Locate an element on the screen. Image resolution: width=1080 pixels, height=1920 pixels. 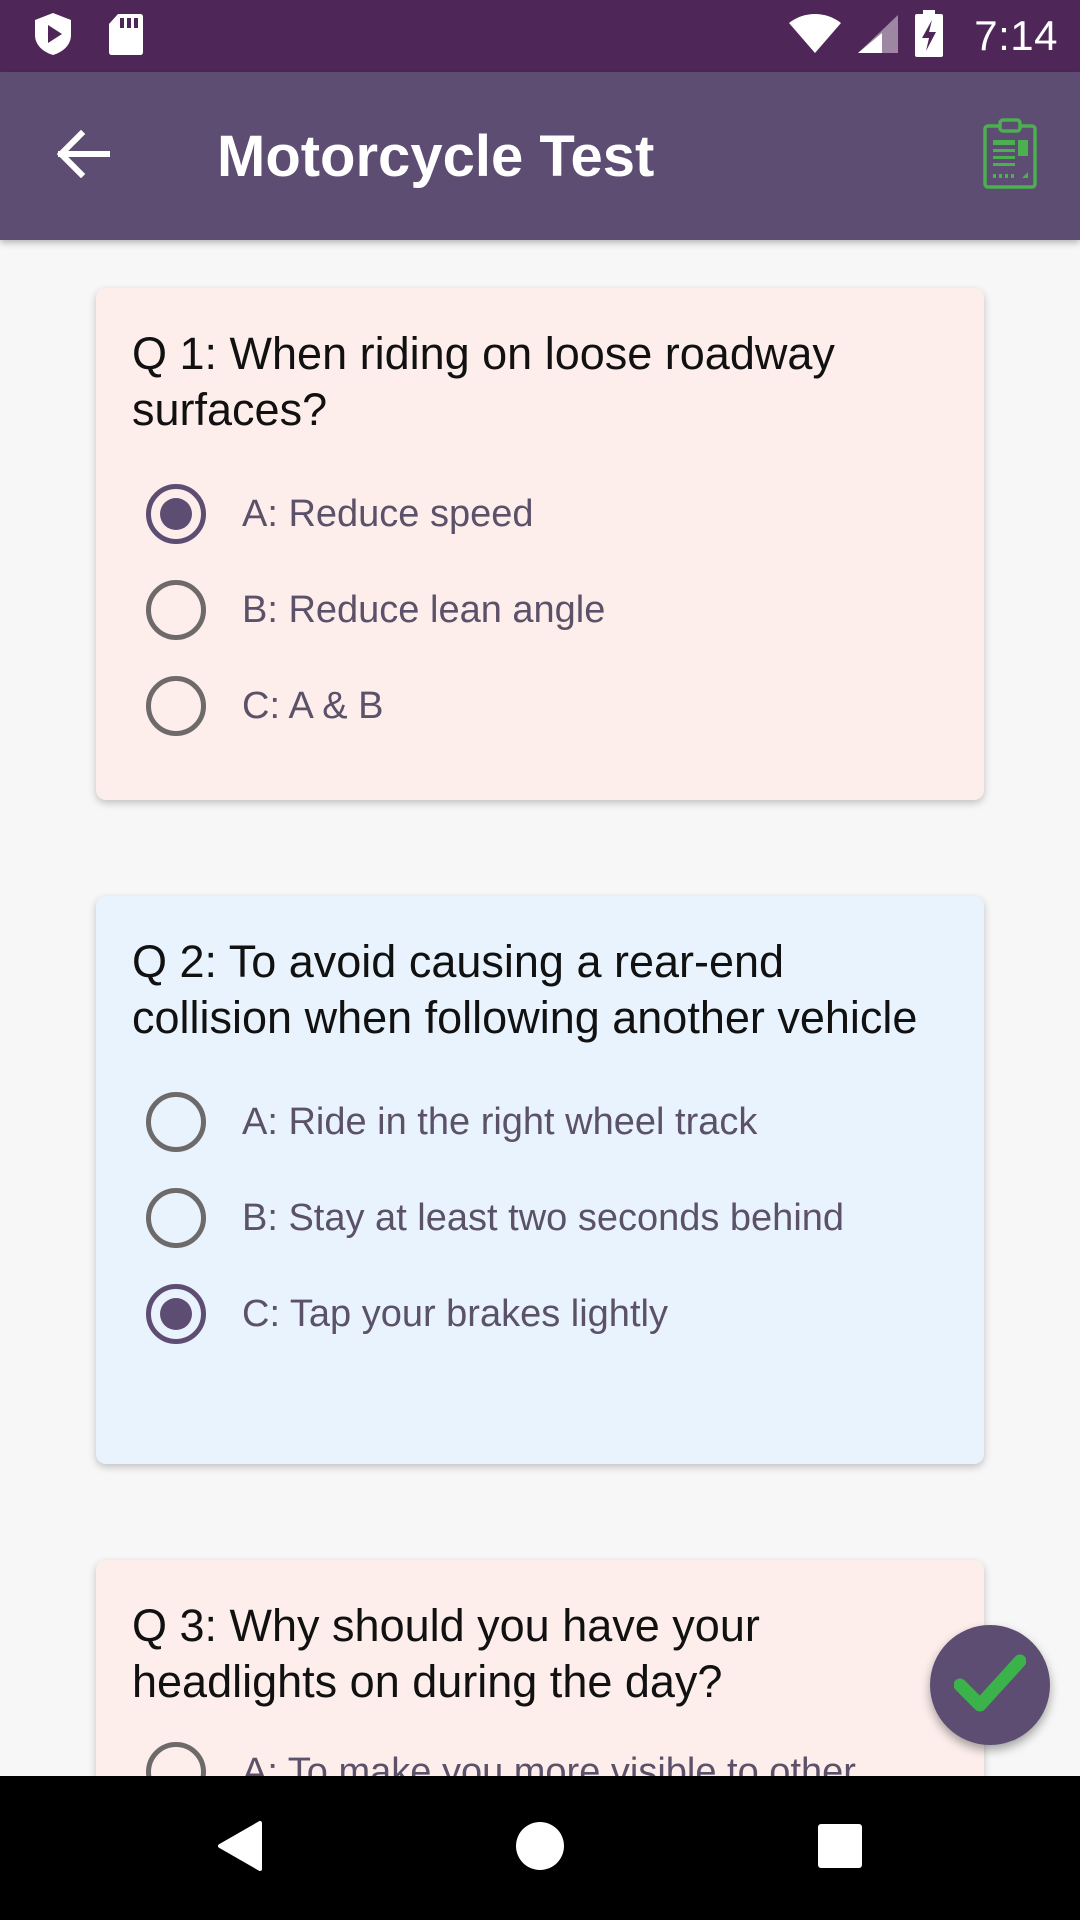
signal-icon is located at coordinates (878, 36).